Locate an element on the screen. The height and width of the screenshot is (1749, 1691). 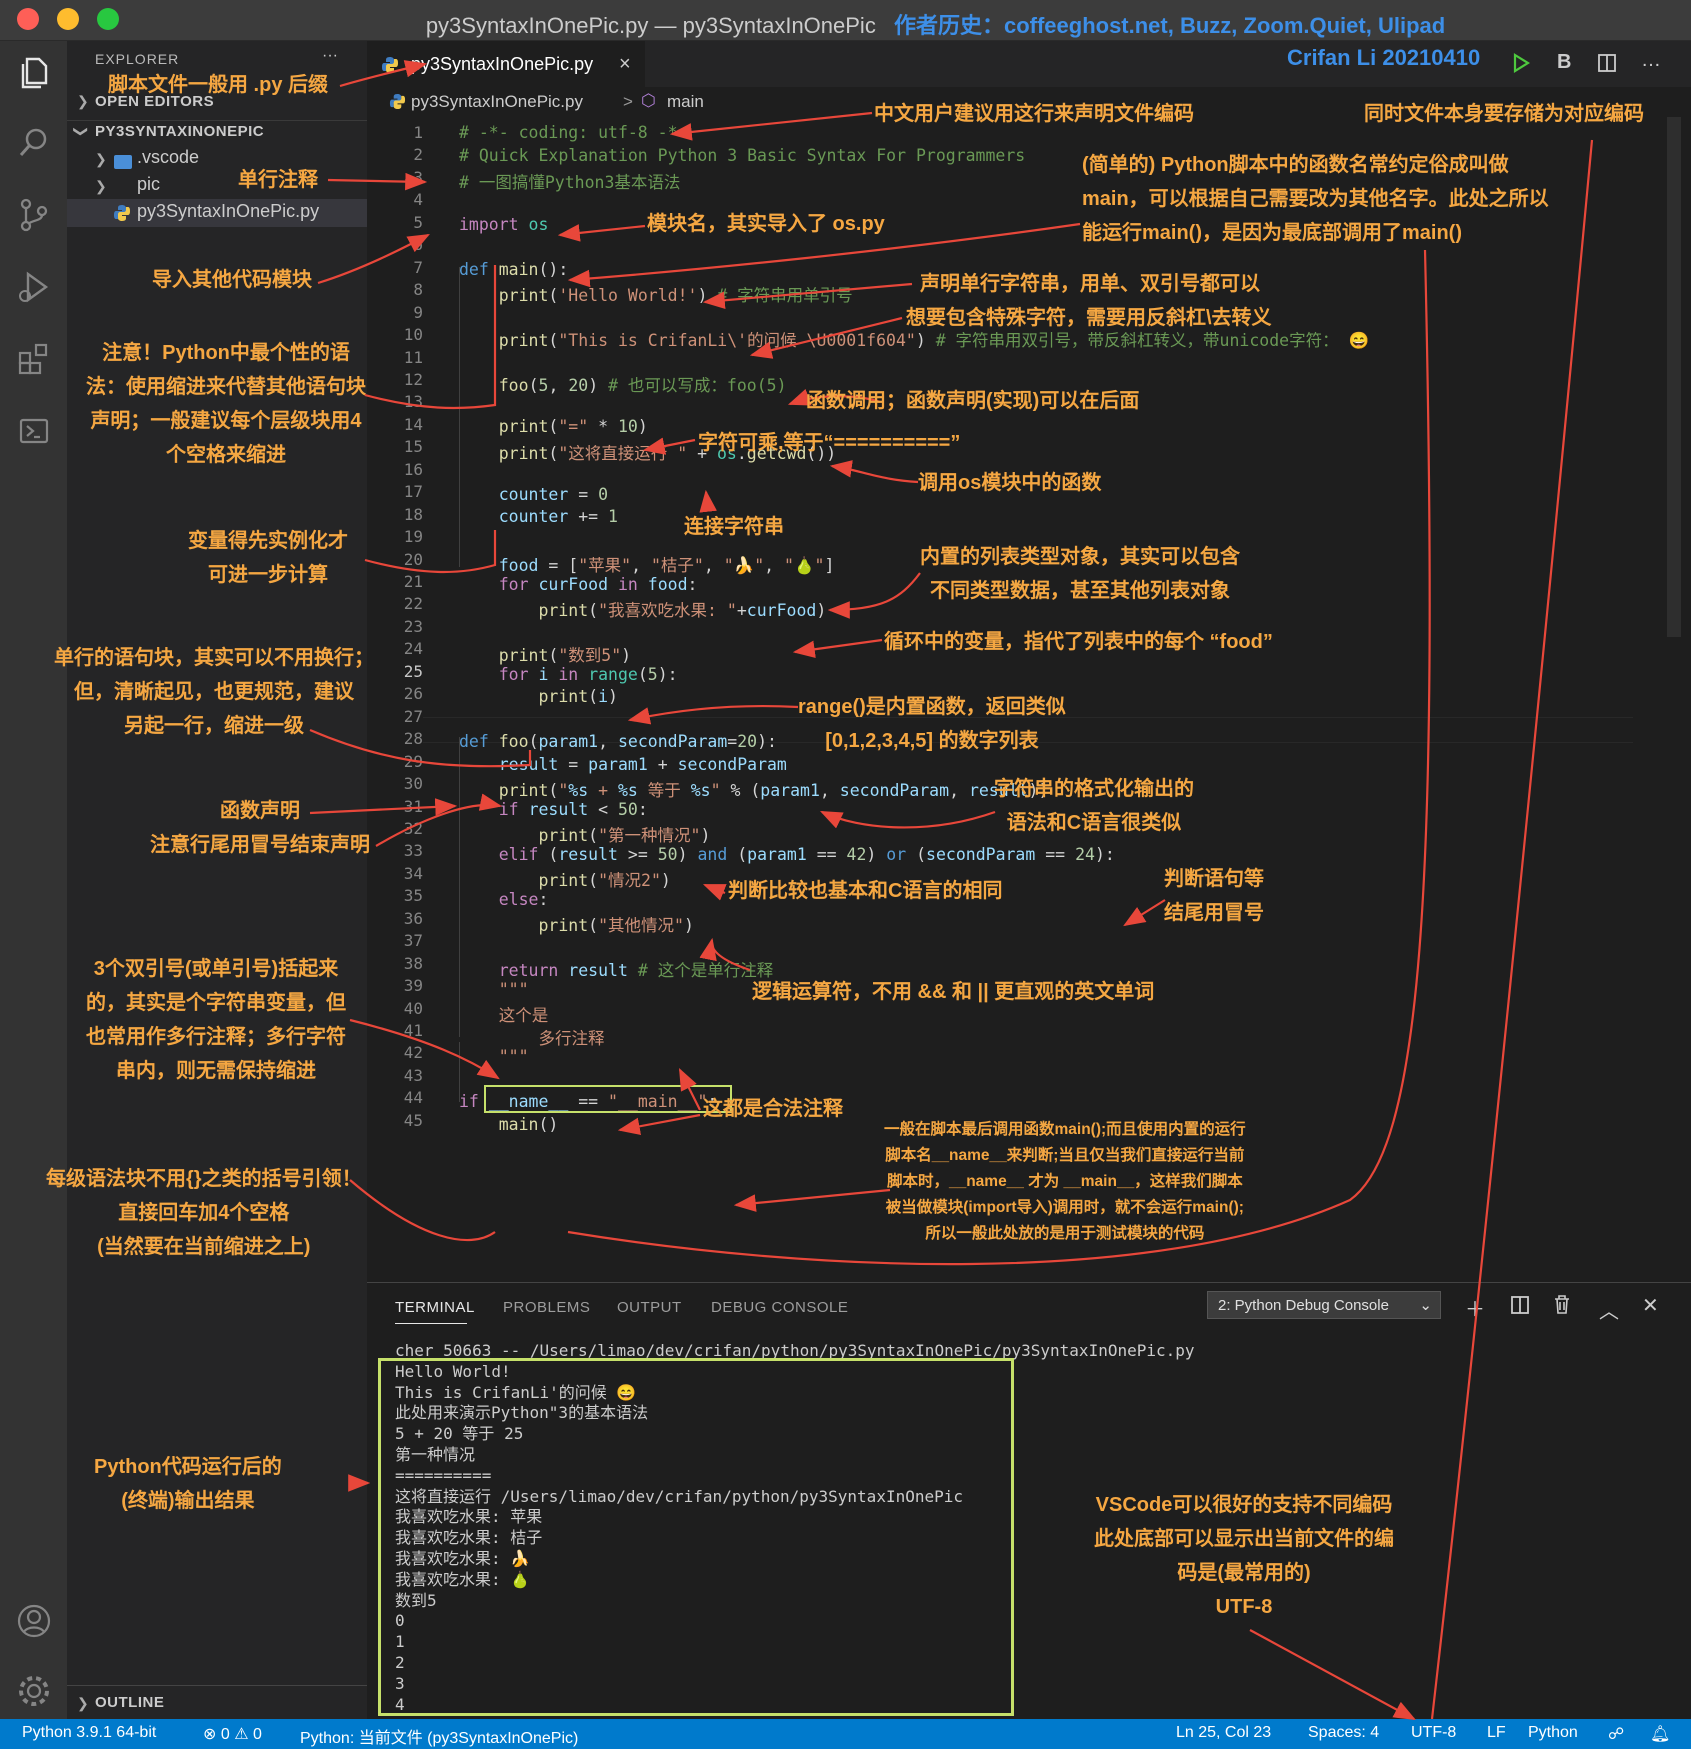
annotation-func-decl: 函数声明 注意行尾用冒号结束声明 is located at coordinates (260, 828).